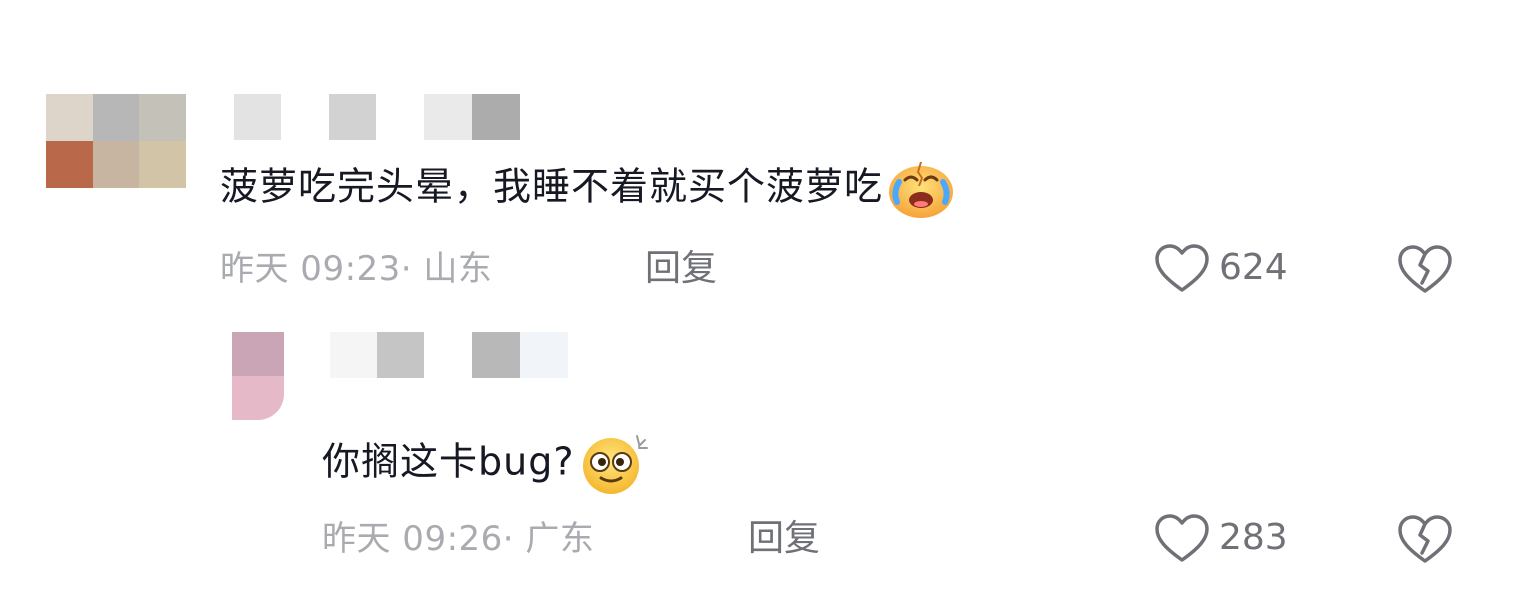  I want to click on like-button: 624, so click(1220, 268).